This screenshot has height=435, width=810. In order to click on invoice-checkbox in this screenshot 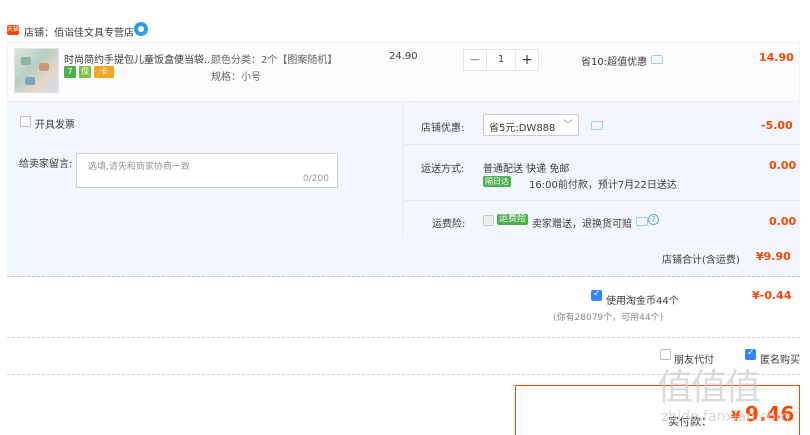, I will do `click(25, 121)`.